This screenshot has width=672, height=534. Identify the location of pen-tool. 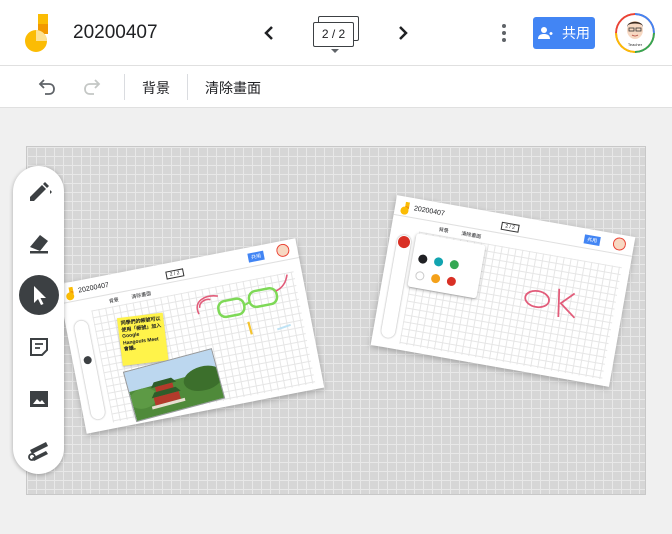
(39, 190).